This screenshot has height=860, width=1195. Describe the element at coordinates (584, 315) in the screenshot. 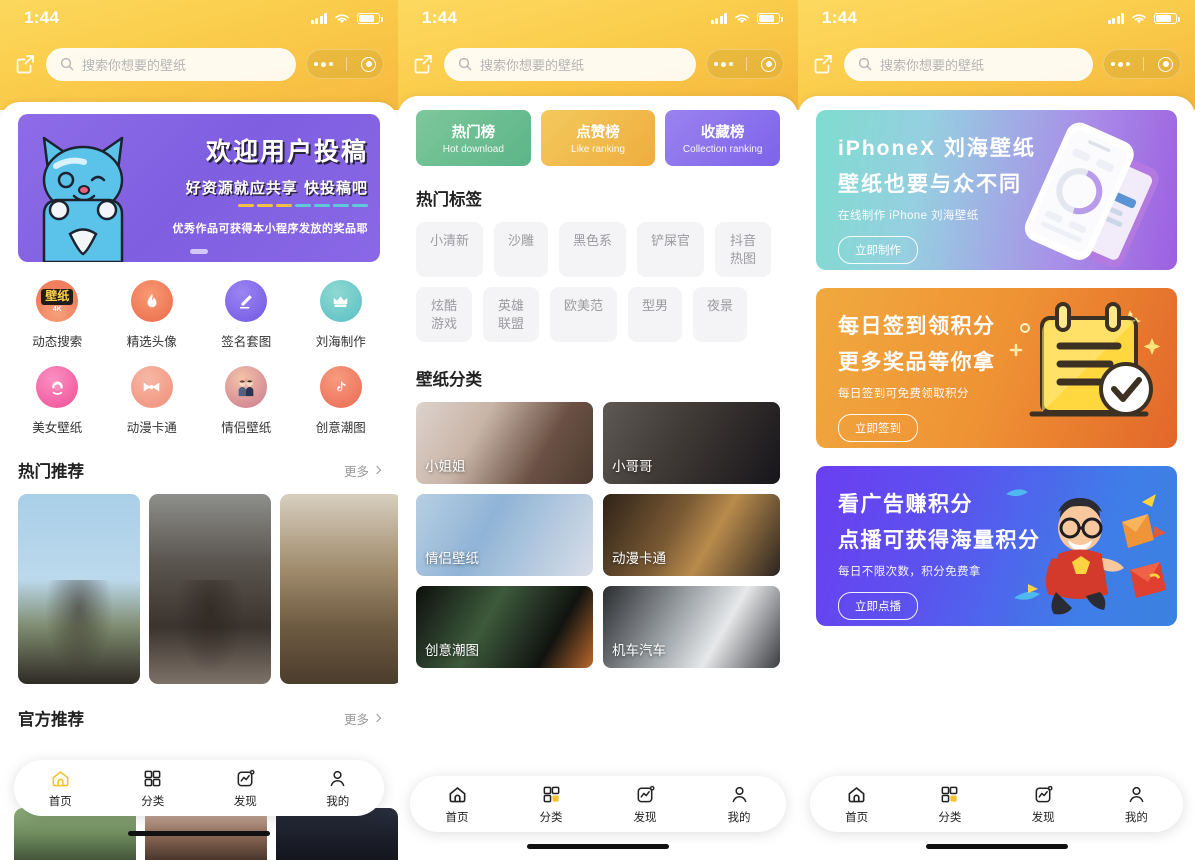

I see `tag-item: 欧美范` at that location.